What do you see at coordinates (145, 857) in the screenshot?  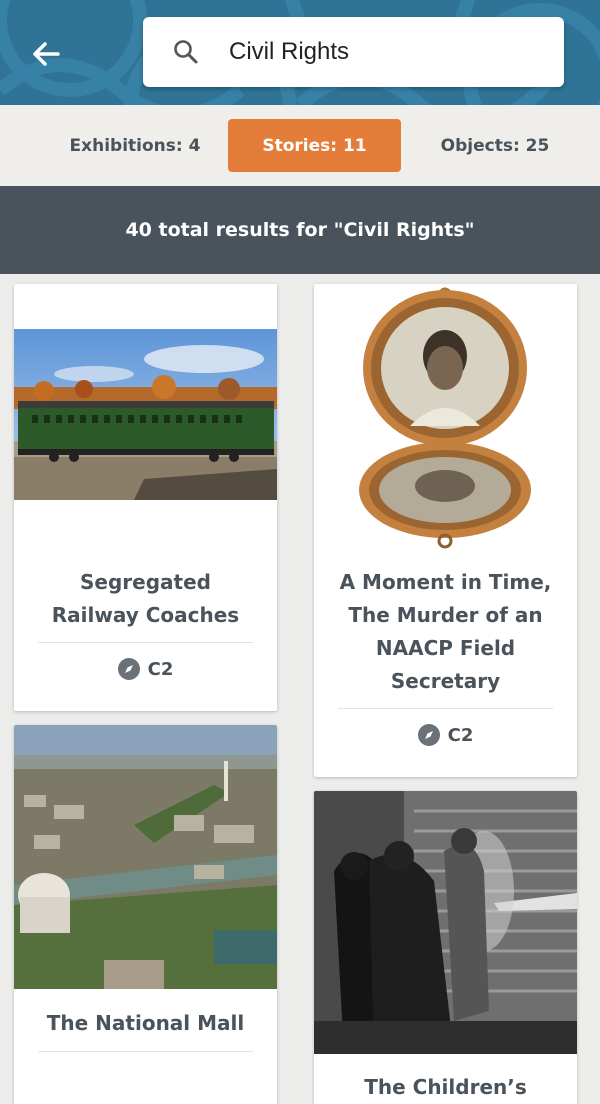 I see `national-mall-image` at bounding box center [145, 857].